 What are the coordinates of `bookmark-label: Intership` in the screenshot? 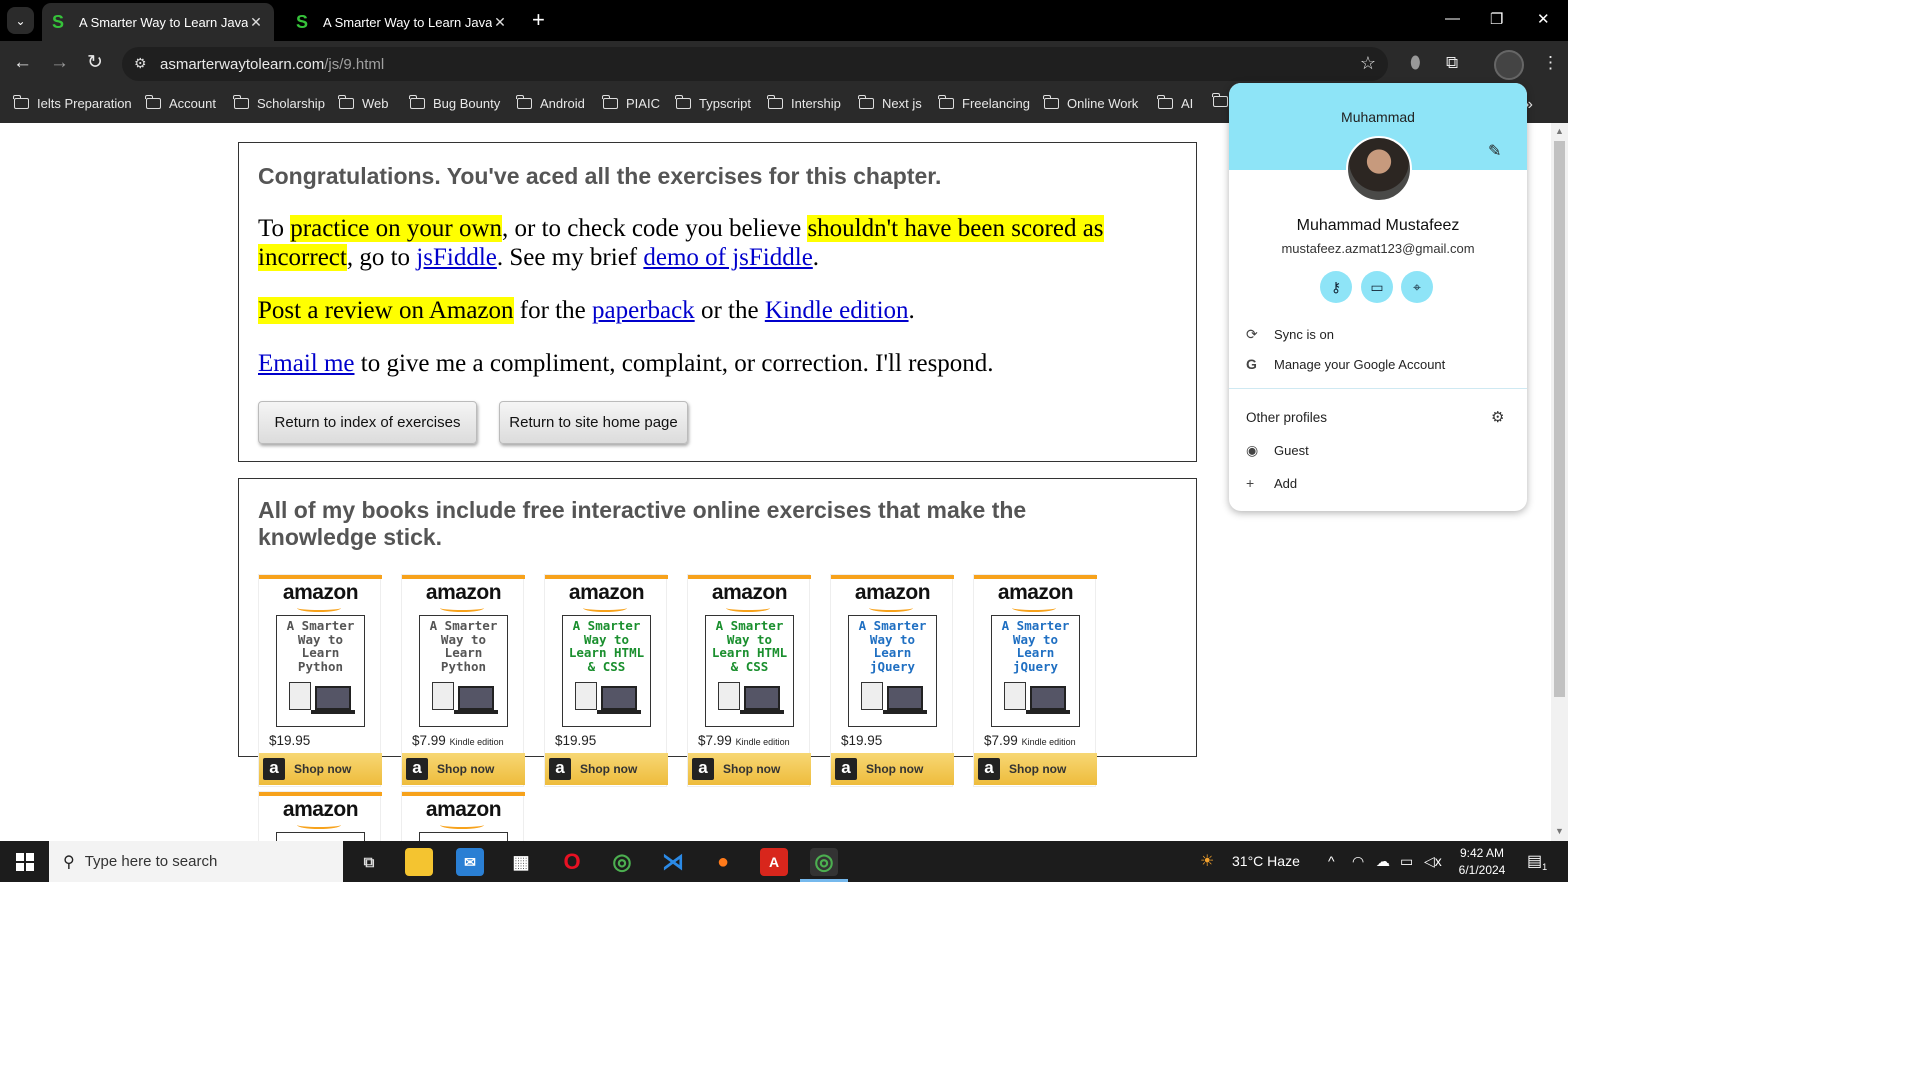 It's located at (816, 103).